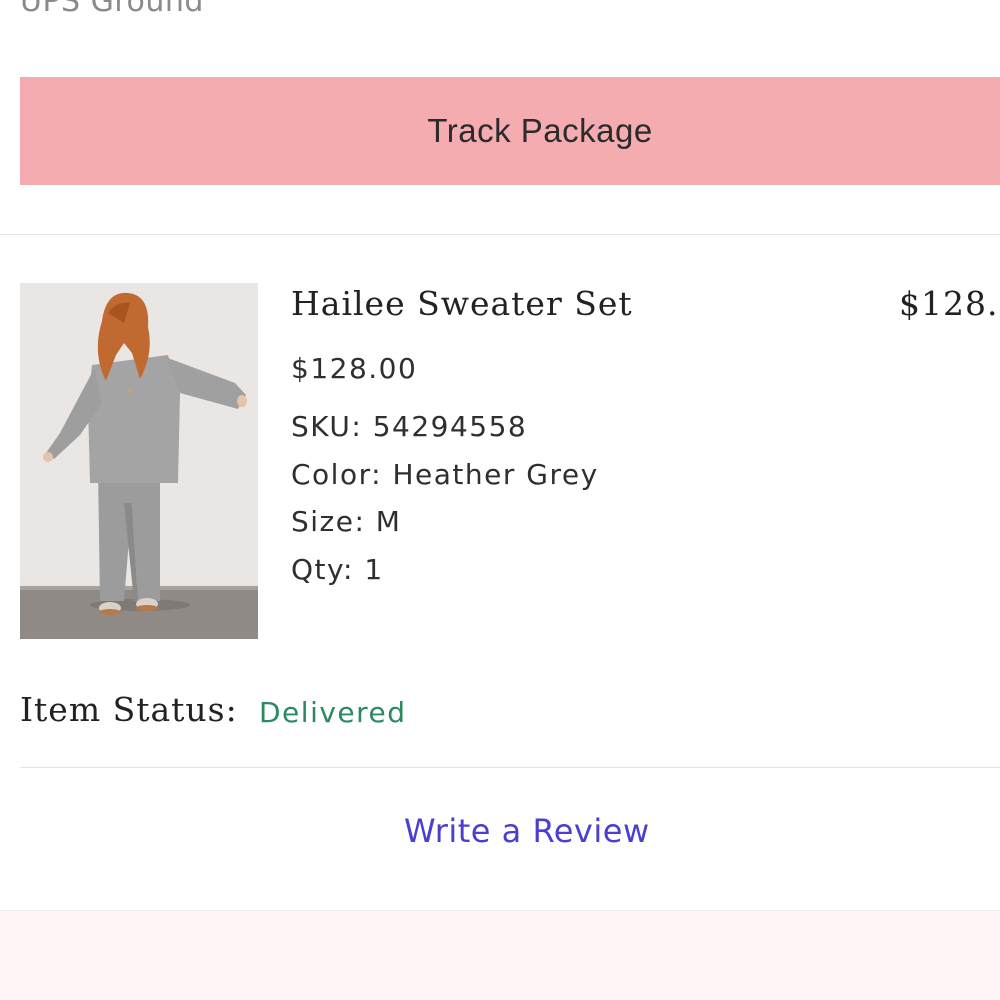 The height and width of the screenshot is (1000, 1000). Describe the element at coordinates (527, 831) in the screenshot. I see `write-review-link: Write a Review` at that location.